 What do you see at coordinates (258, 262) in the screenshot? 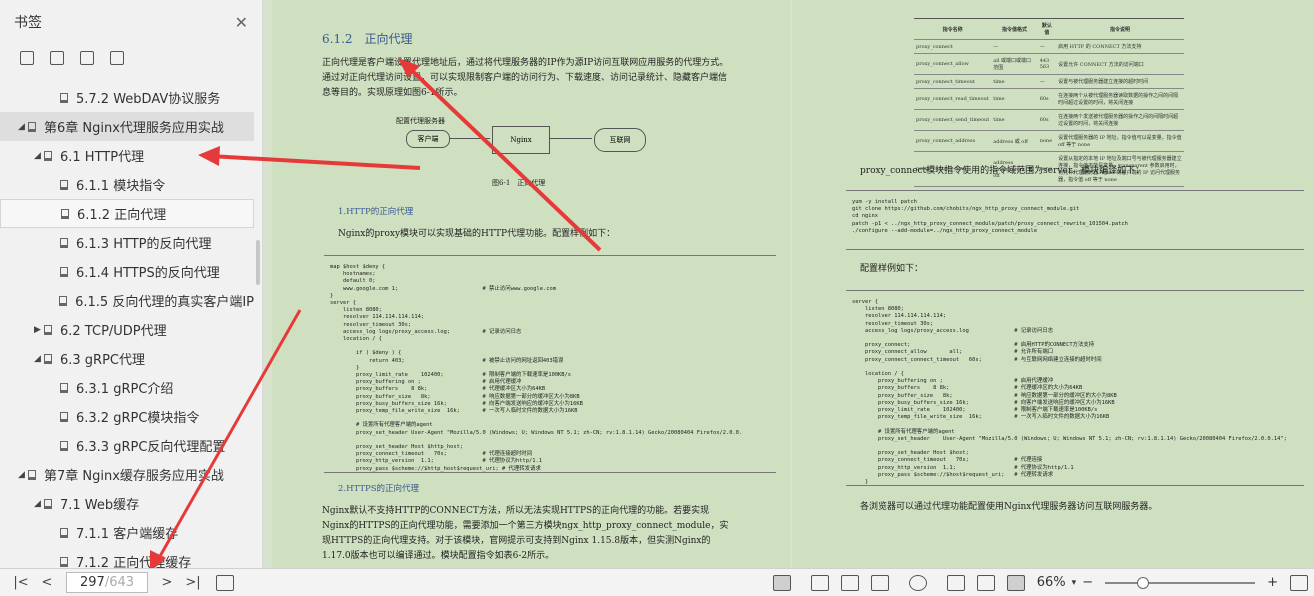
I see `sidebar-scrollbar` at bounding box center [258, 262].